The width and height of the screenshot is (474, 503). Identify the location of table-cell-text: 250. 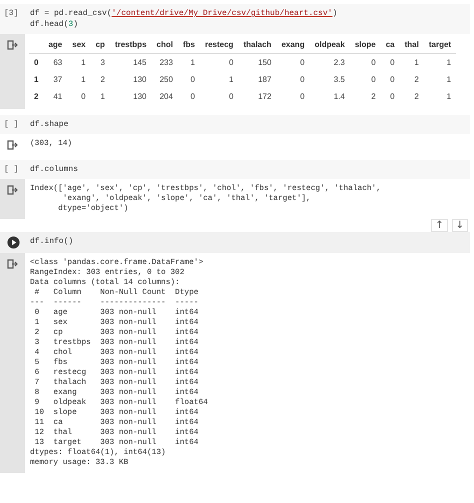
(166, 80).